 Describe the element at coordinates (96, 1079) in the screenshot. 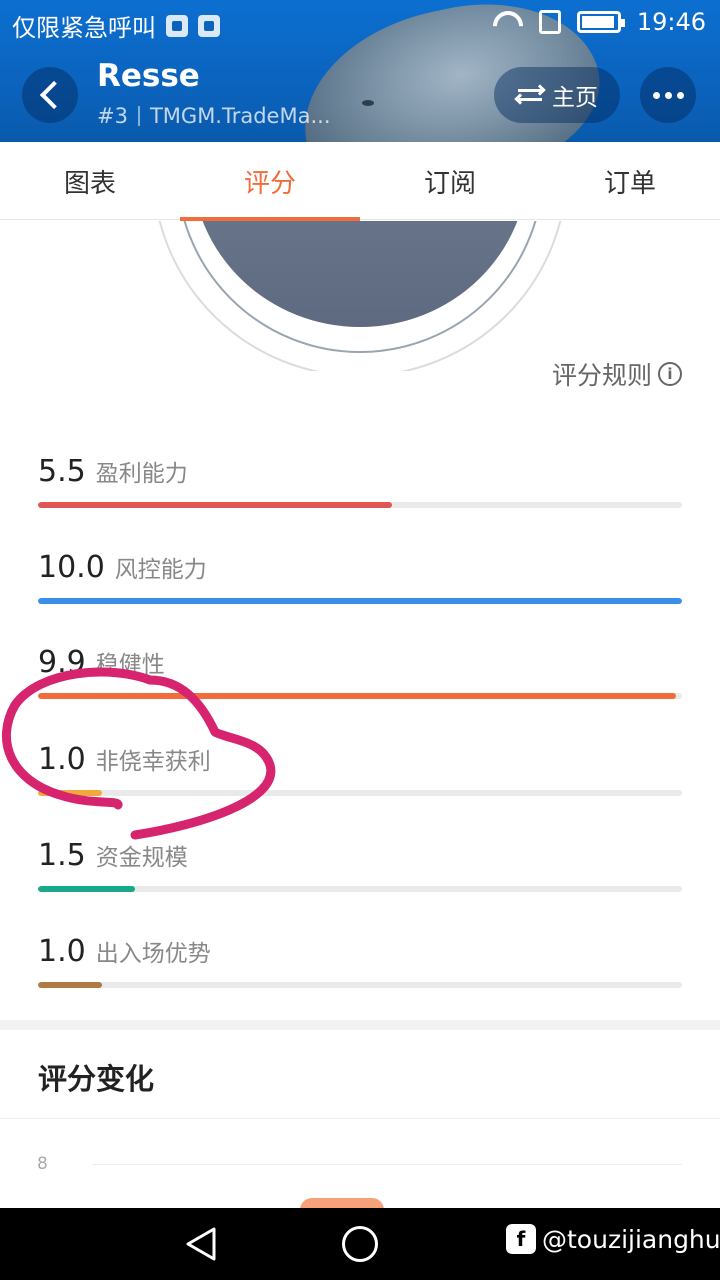

I see `score-change-title: 评分变化` at that location.